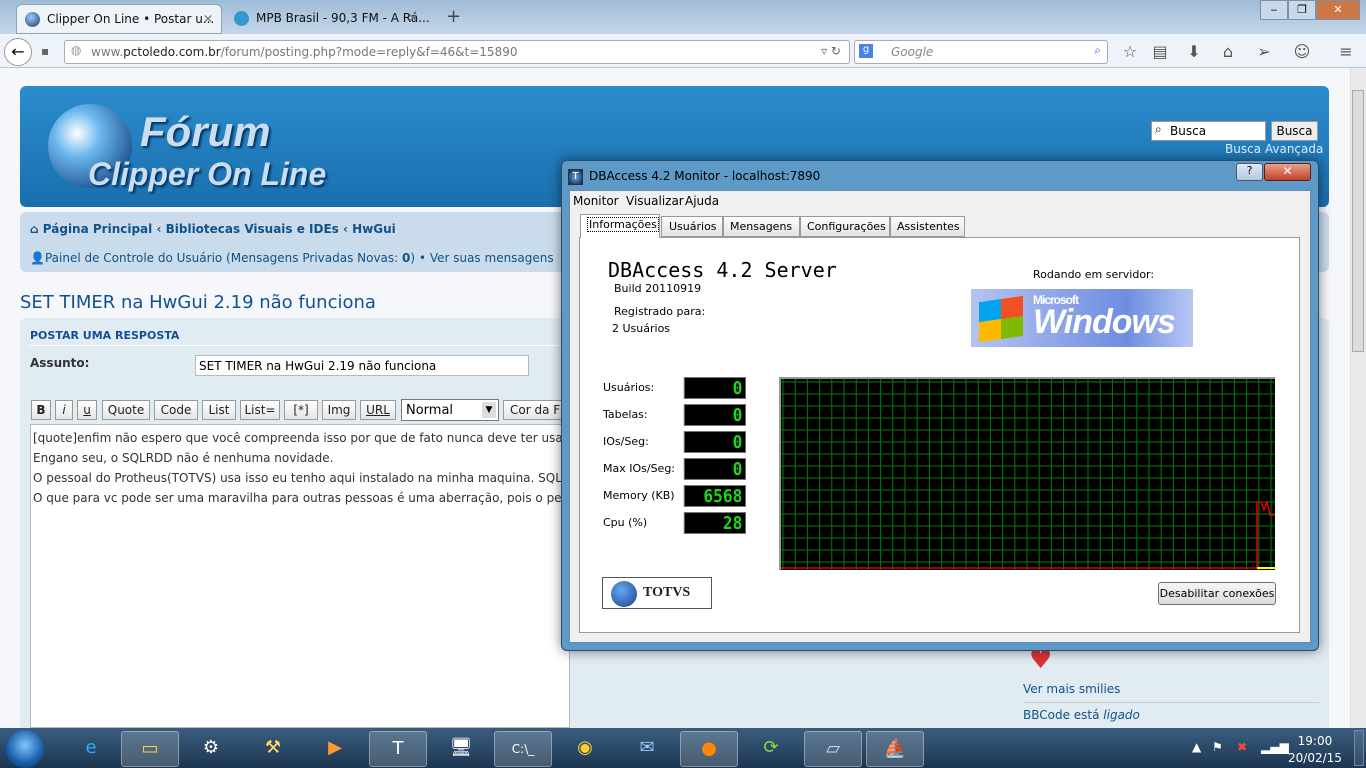 The height and width of the screenshot is (768, 1366). What do you see at coordinates (1196, 747) in the screenshot?
I see `tray-expand-icon: ▲` at bounding box center [1196, 747].